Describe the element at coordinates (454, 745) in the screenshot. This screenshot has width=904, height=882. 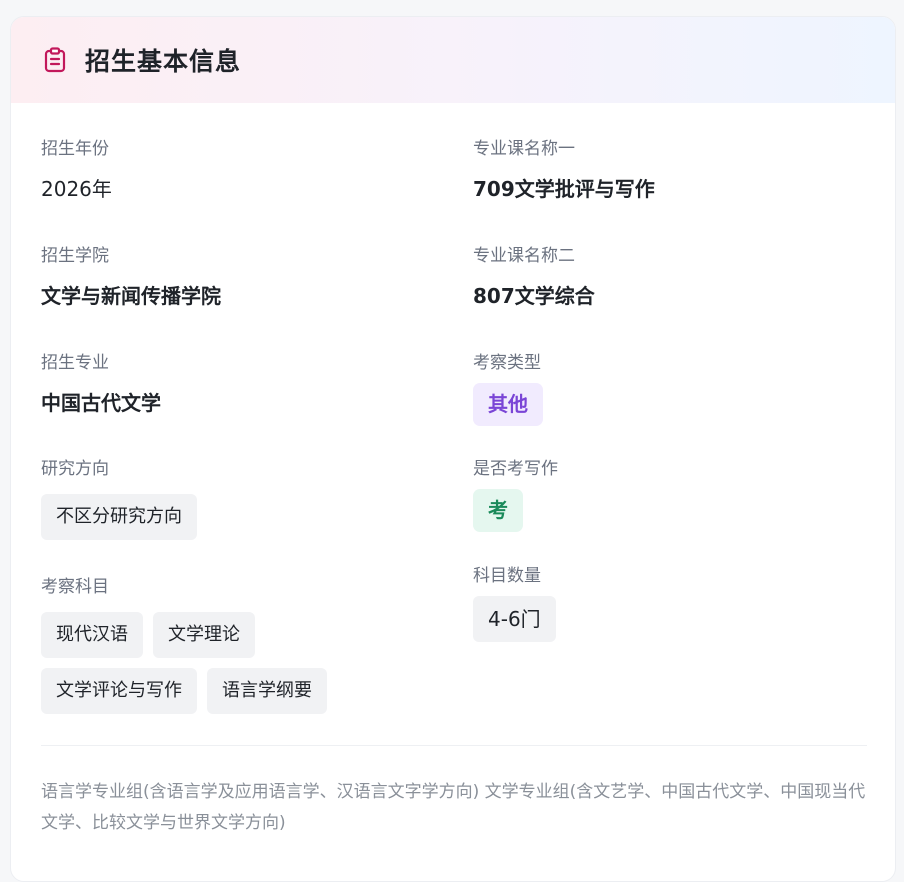
I see `divider` at that location.